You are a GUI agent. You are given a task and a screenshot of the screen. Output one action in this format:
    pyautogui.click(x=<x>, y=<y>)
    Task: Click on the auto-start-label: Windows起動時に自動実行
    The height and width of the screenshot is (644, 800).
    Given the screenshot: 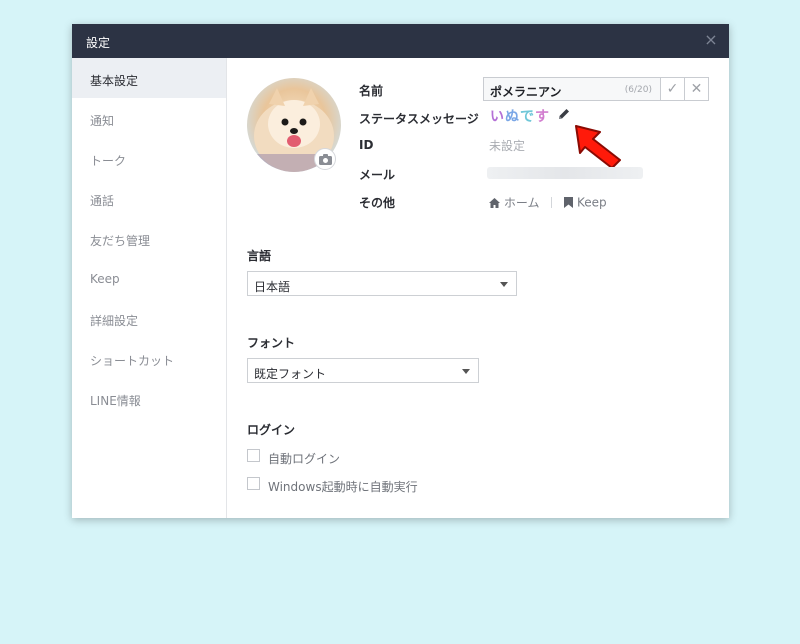 What is the action you would take?
    pyautogui.click(x=343, y=486)
    